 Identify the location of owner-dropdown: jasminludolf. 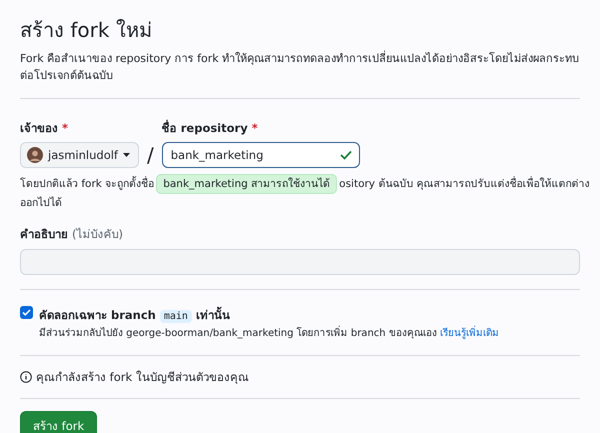
(79, 155).